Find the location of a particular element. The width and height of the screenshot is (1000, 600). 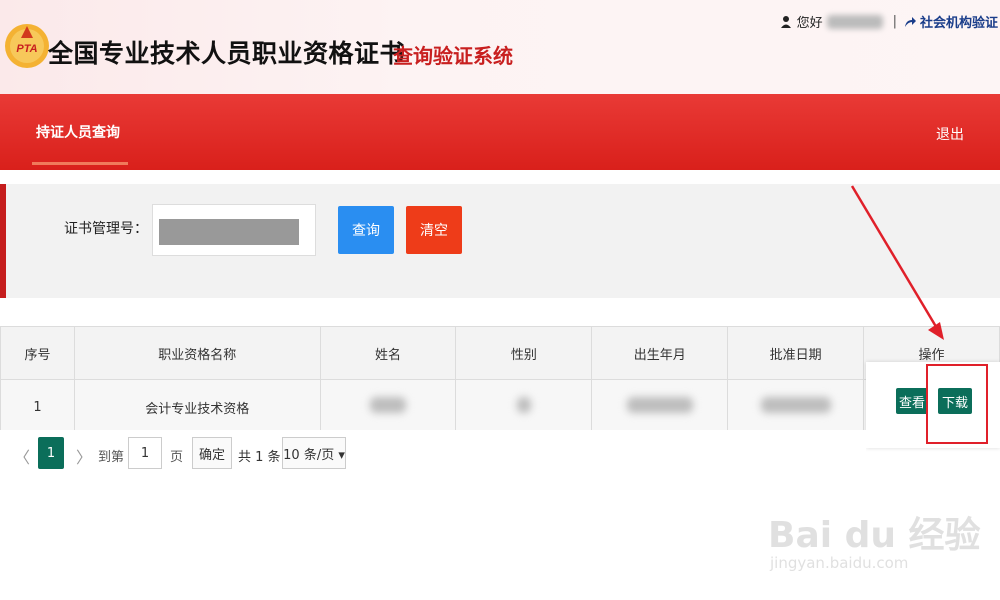

watermark-url: jingyan.baidu.com is located at coordinates (839, 563).